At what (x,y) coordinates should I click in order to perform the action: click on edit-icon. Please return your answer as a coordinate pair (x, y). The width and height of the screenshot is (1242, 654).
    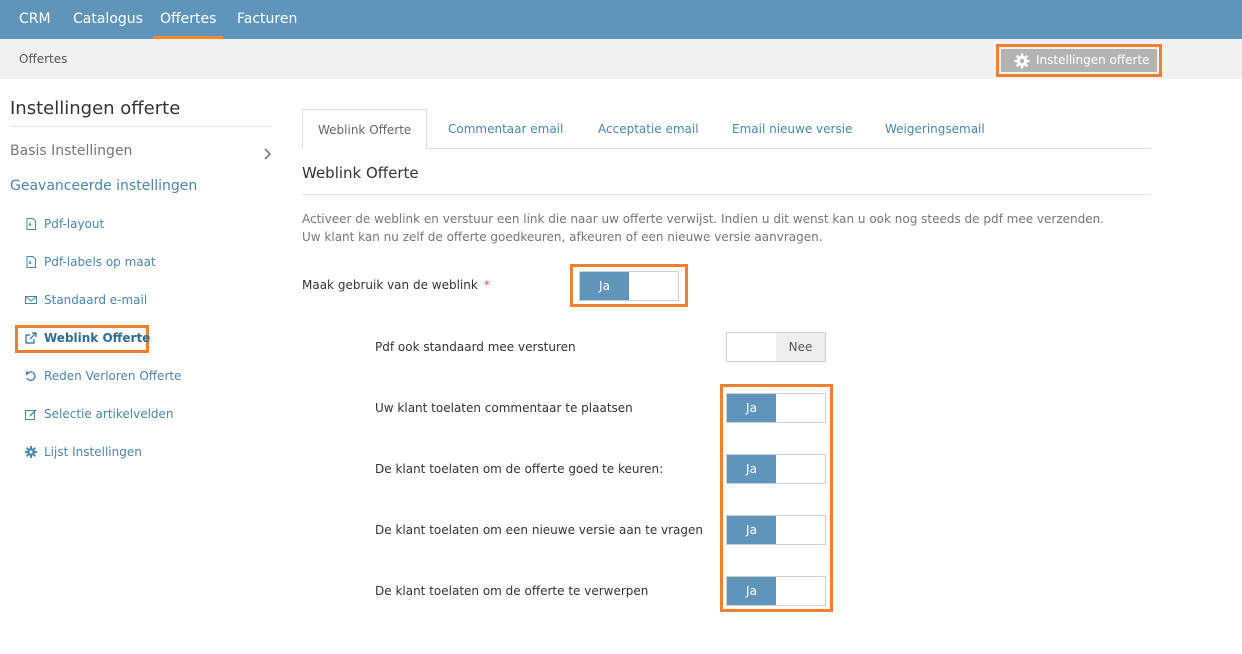
    Looking at the image, I should click on (31, 414).